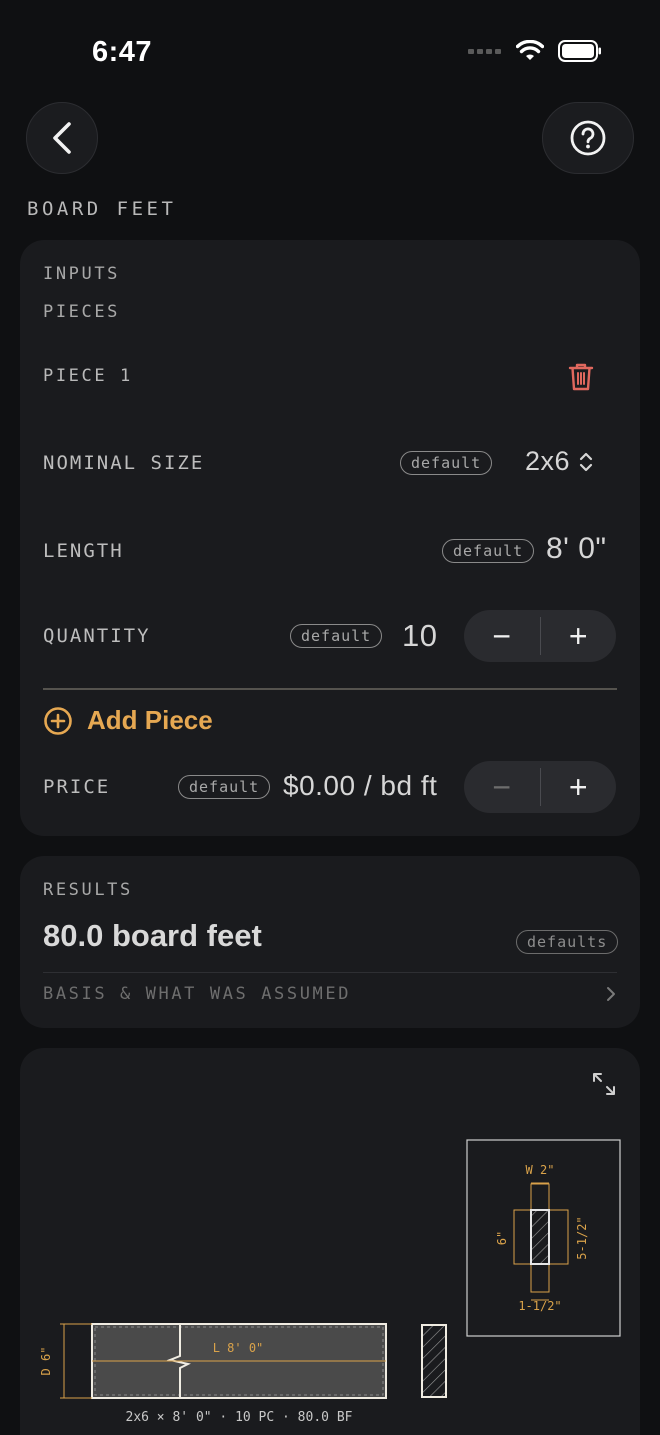 This screenshot has height=1435, width=660. Describe the element at coordinates (586, 461) in the screenshot. I see `chevron-up-down-icon` at that location.